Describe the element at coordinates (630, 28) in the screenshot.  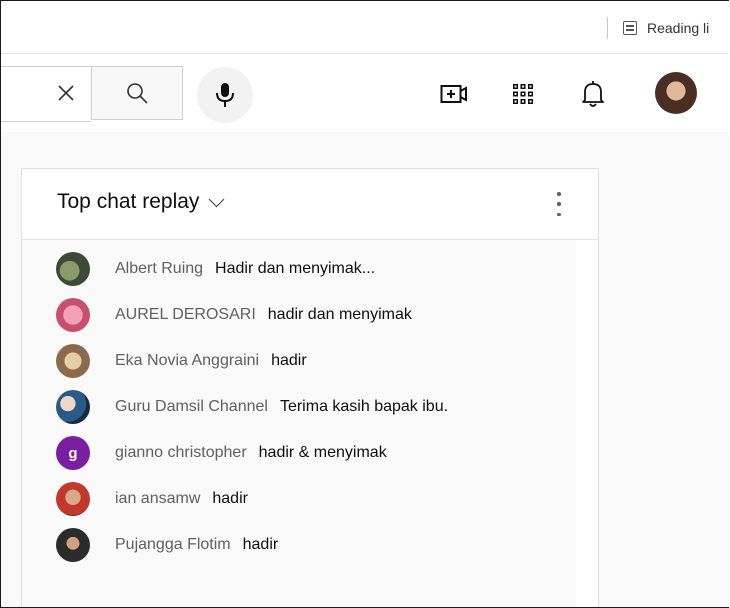
I see `reading-list-icon` at that location.